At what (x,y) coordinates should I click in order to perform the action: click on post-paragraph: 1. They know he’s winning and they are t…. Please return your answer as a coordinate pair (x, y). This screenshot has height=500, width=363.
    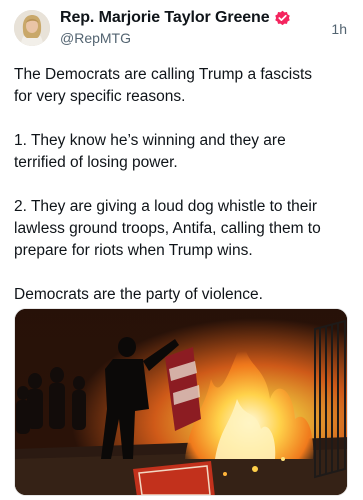
    Looking at the image, I should click on (150, 151).